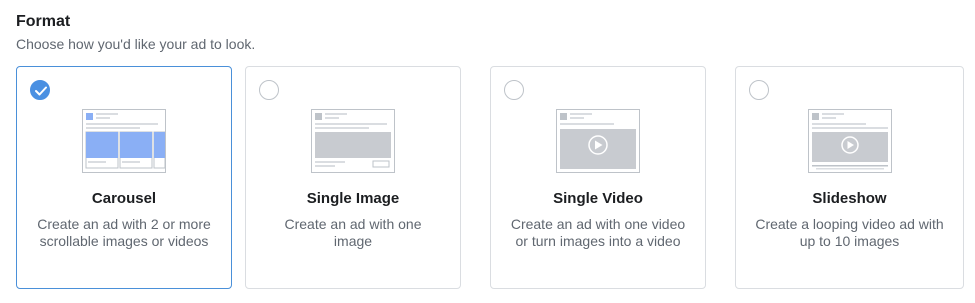  I want to click on section-title: Format, so click(43, 21).